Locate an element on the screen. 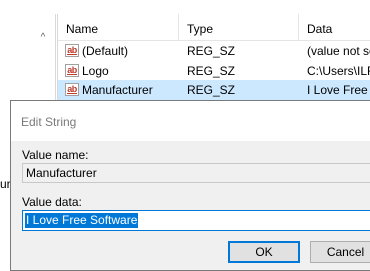  column-header-name: Name is located at coordinates (118, 27).